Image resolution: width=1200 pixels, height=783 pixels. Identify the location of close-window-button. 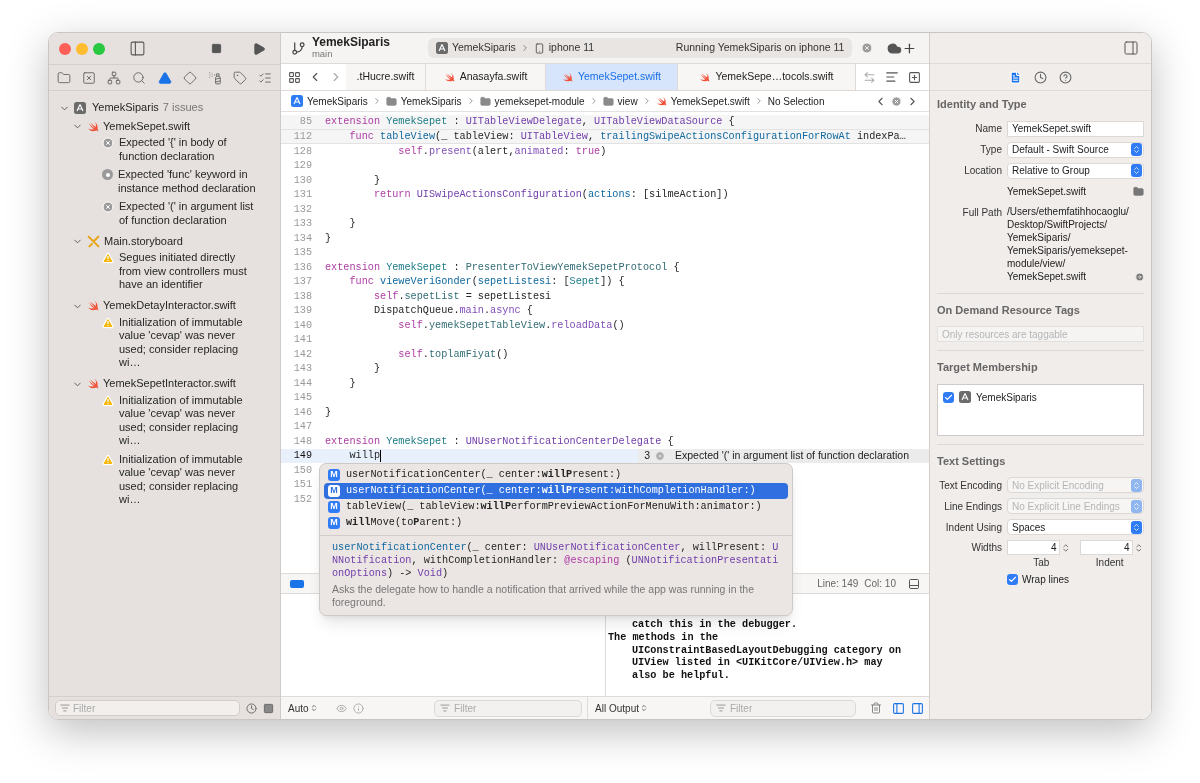
(65, 48).